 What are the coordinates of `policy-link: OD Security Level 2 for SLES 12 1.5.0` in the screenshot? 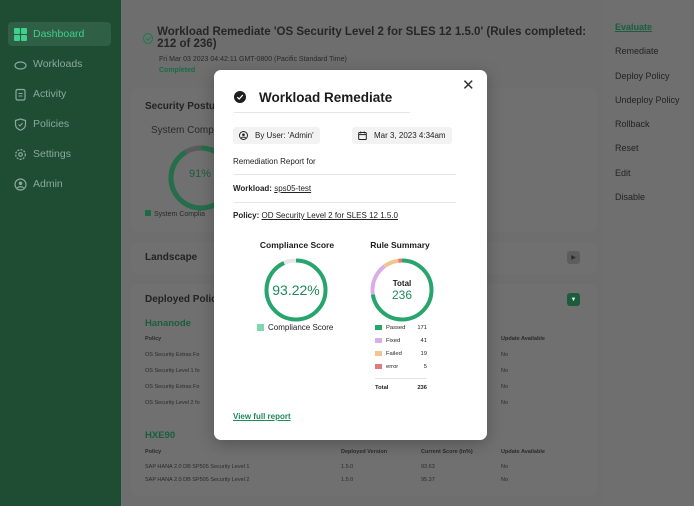 It's located at (329, 215).